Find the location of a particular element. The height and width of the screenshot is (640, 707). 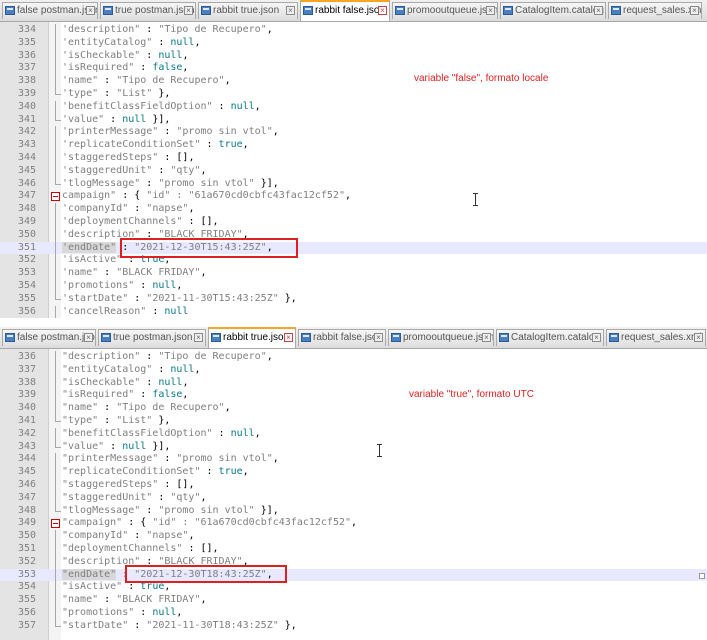

code-text: 'printerMessage" : "promo sin vtol", is located at coordinates (170, 132).